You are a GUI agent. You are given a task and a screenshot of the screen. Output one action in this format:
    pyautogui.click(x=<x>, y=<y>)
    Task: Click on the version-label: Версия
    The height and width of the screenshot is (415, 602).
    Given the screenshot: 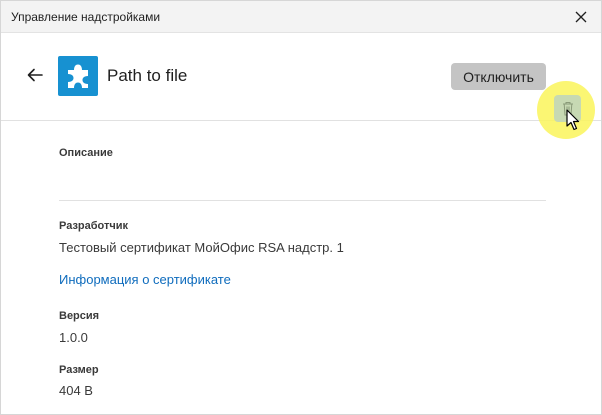 What is the action you would take?
    pyautogui.click(x=79, y=316)
    